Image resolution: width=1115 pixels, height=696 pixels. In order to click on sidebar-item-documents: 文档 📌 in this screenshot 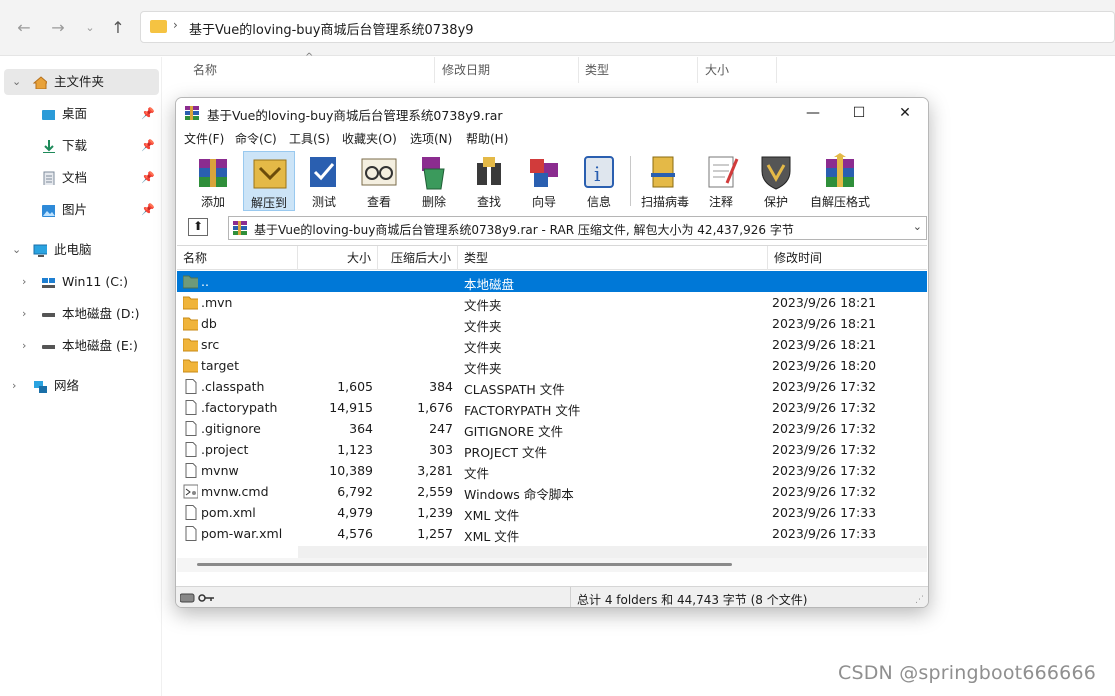, I will do `click(81, 178)`.